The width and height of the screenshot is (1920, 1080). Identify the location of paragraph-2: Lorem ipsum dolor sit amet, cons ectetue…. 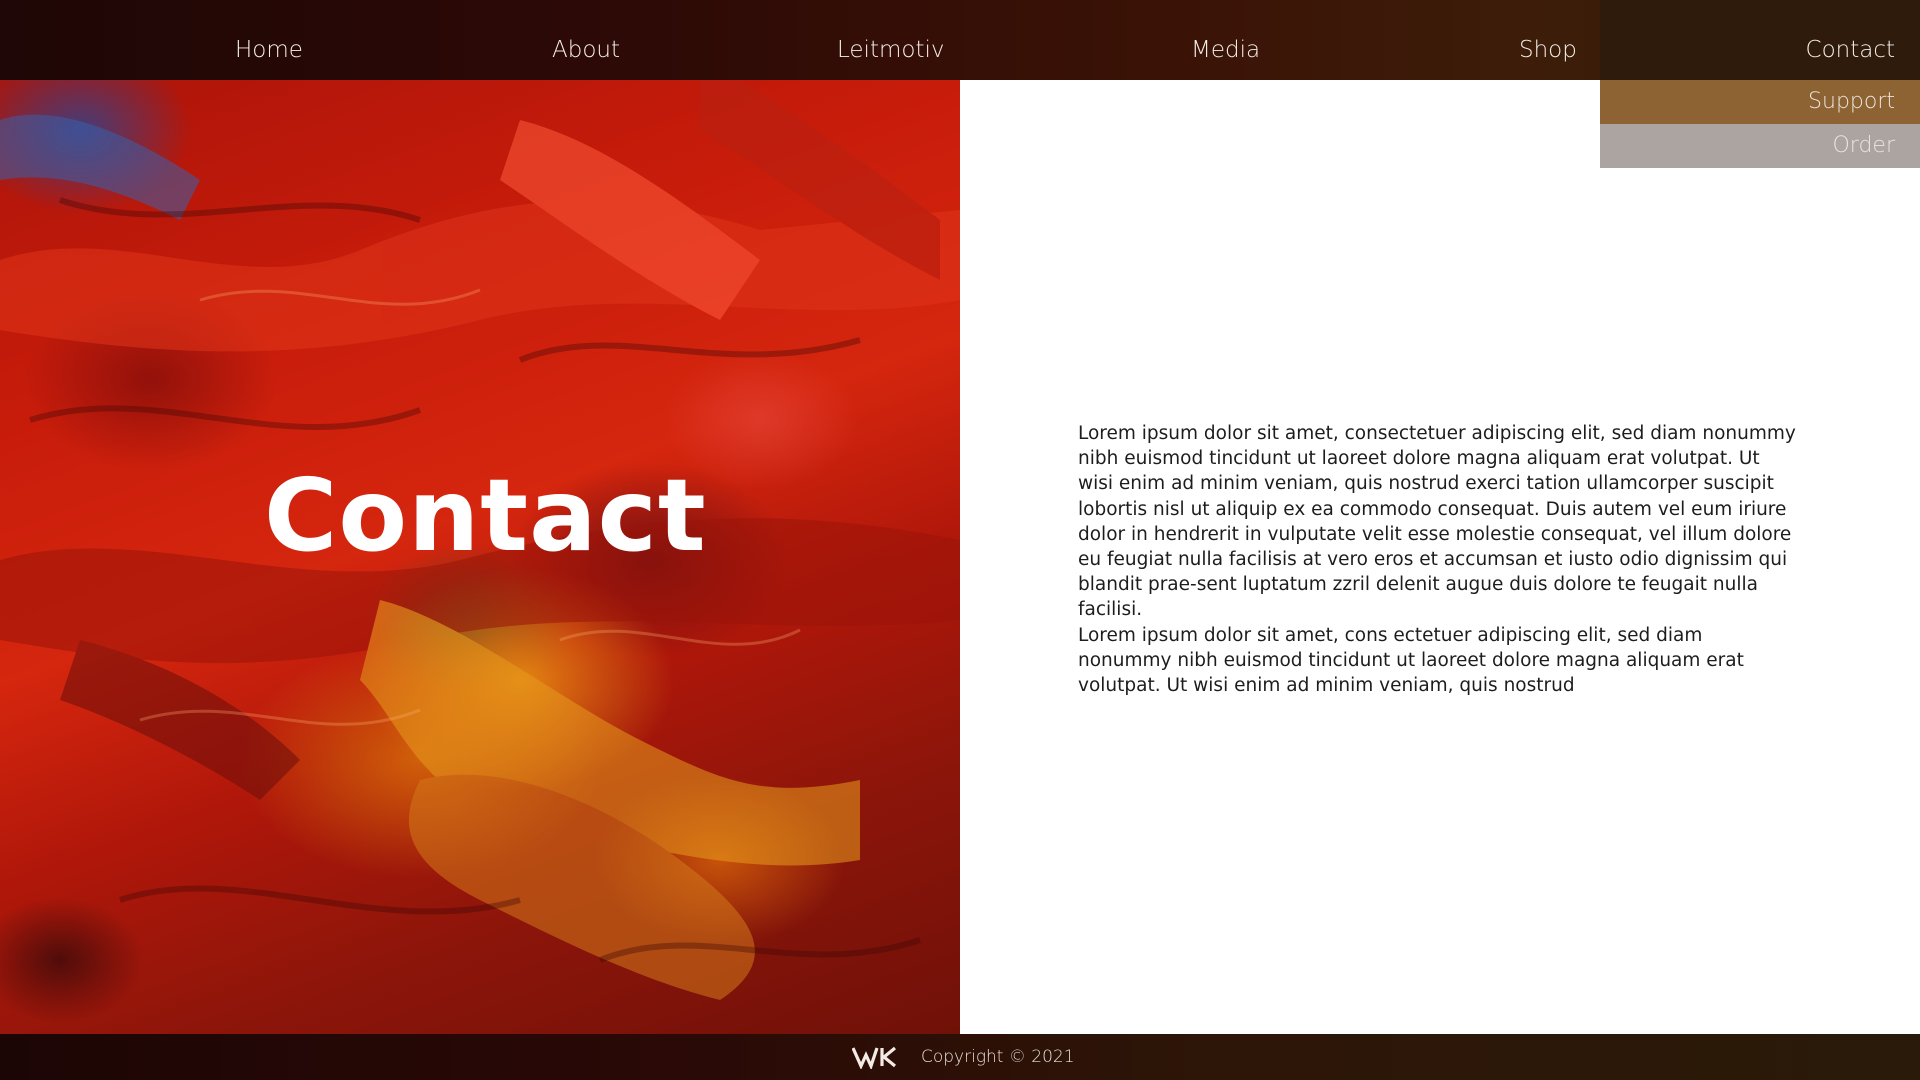
(1411, 660).